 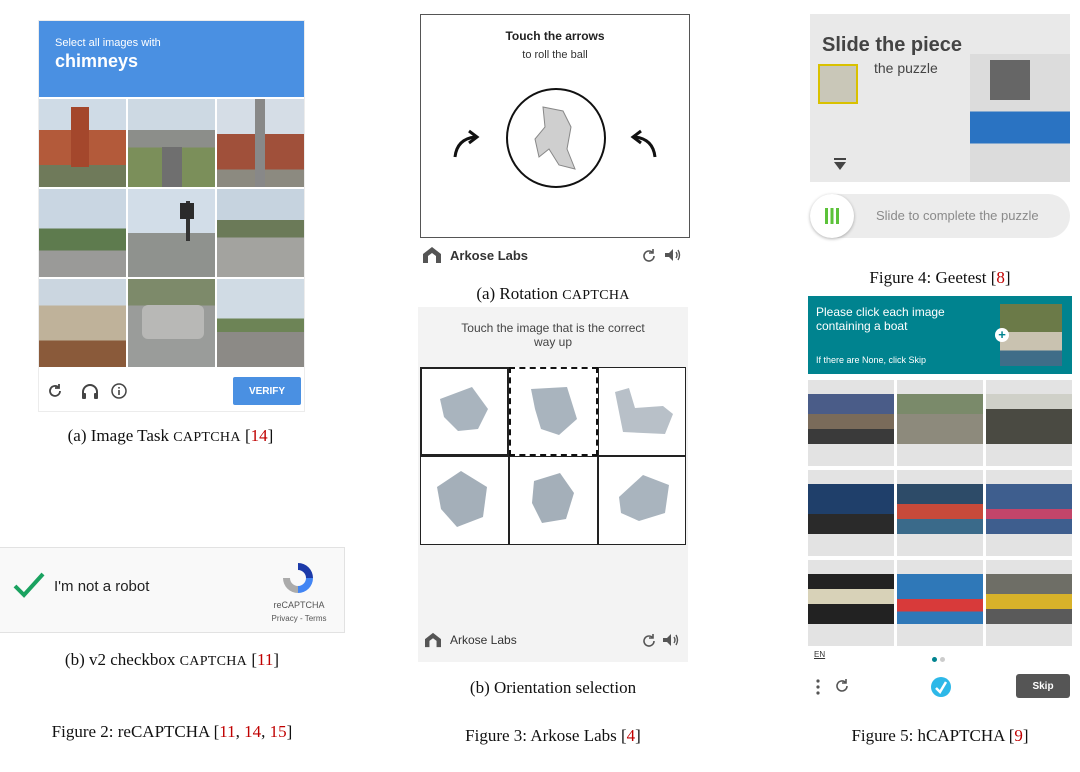 I want to click on rotation-subtitle: to roll the ball, so click(x=555, y=55).